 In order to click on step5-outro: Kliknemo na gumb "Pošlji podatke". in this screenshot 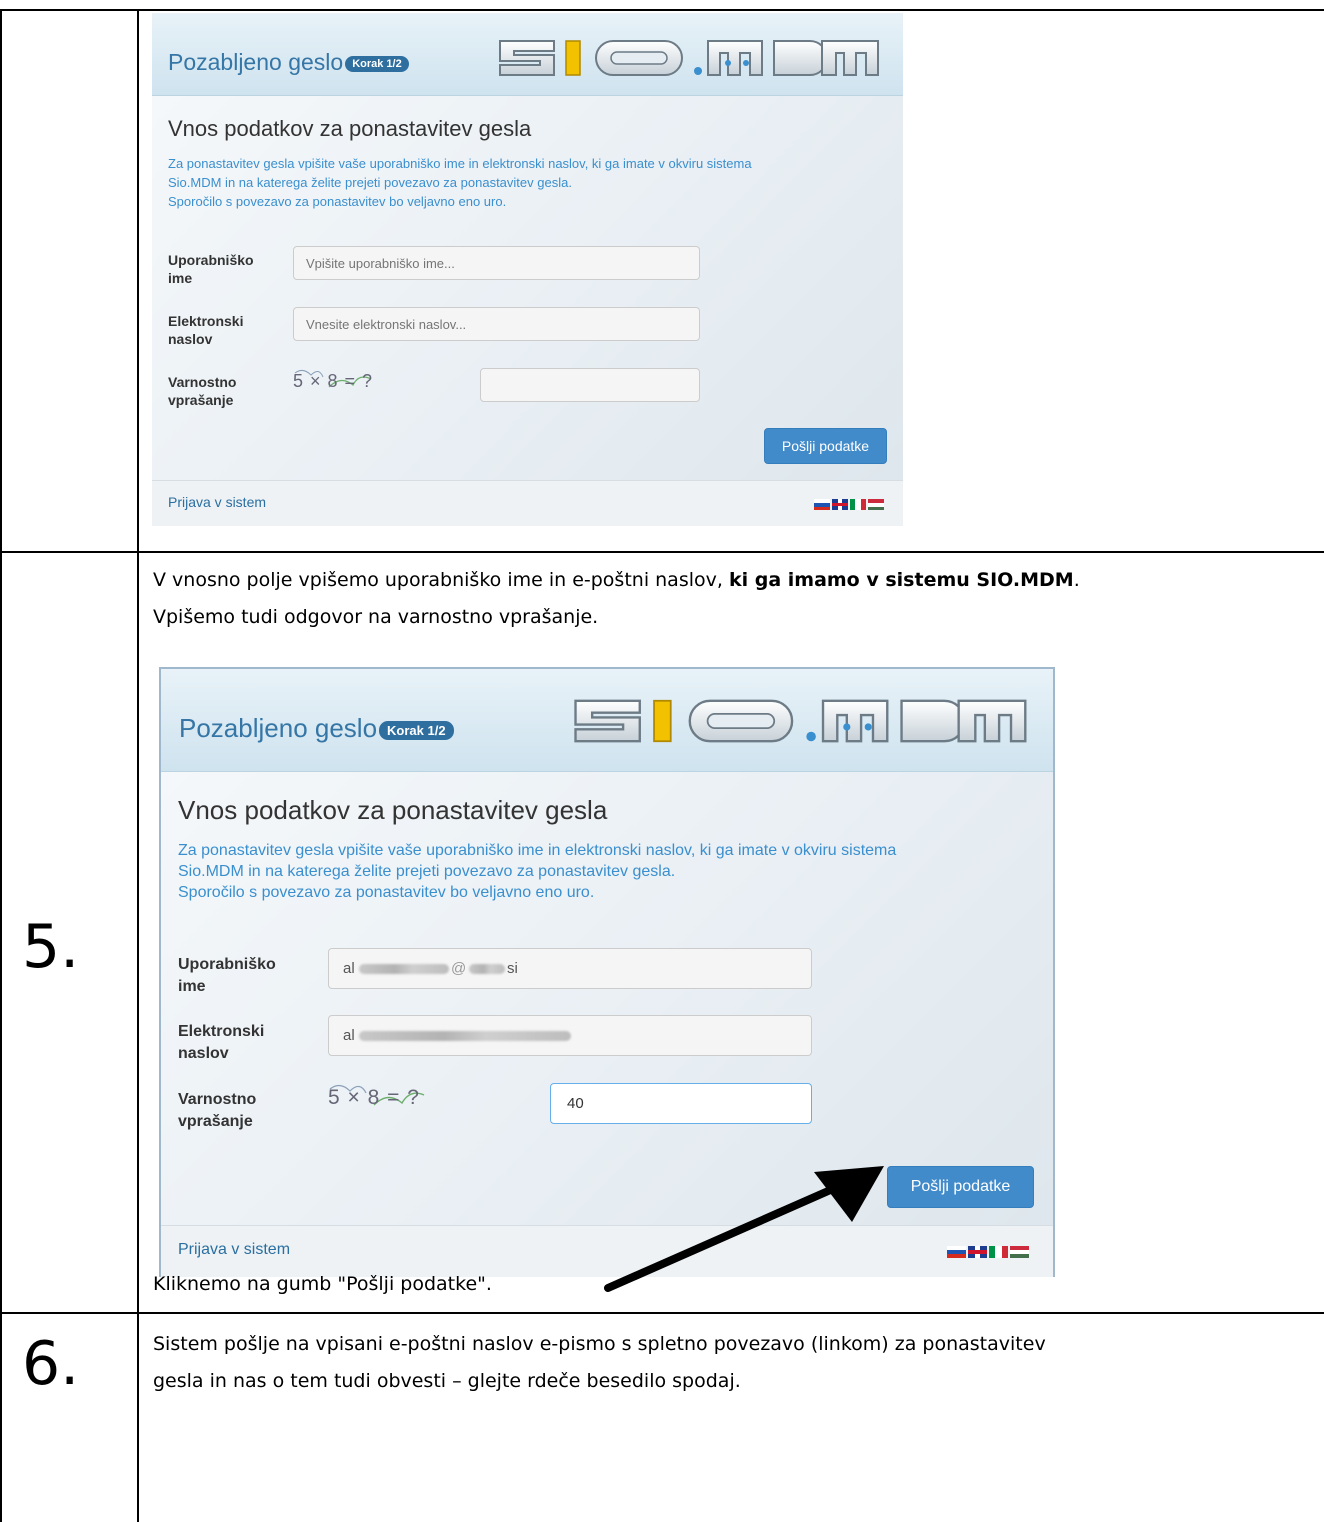, I will do `click(322, 1284)`.